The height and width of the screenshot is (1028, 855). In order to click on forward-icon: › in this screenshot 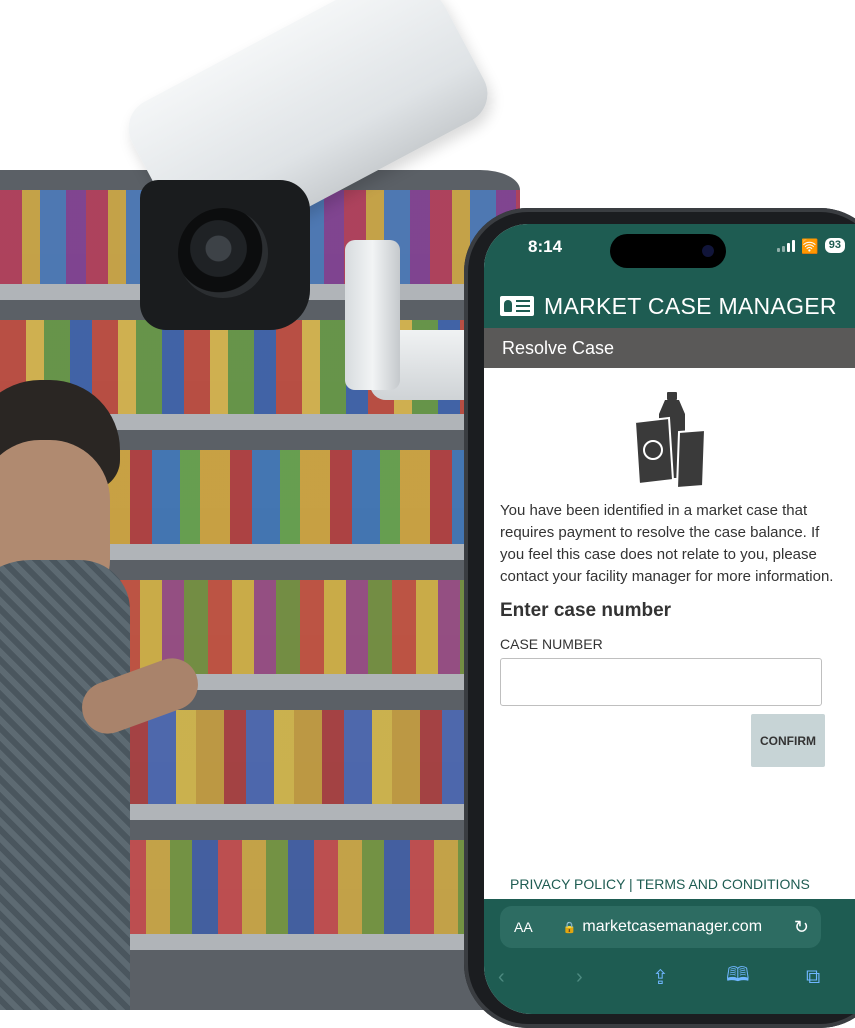, I will do `click(579, 977)`.